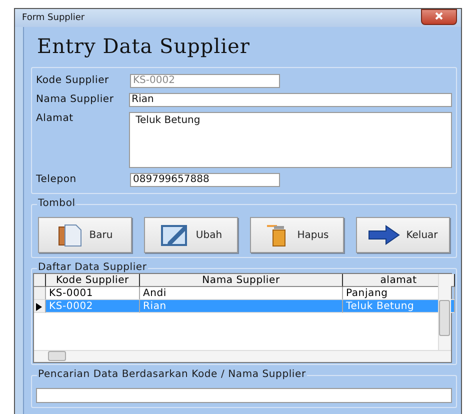 The width and height of the screenshot is (474, 414). What do you see at coordinates (93, 306) in the screenshot?
I see `table-cell: KS-0002` at bounding box center [93, 306].